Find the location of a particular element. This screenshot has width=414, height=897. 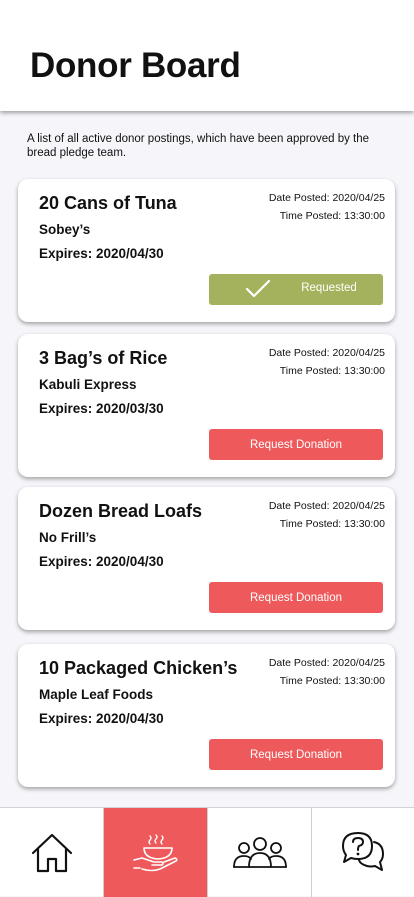

donation-title: 10 Packaged Chicken’s is located at coordinates (138, 668).